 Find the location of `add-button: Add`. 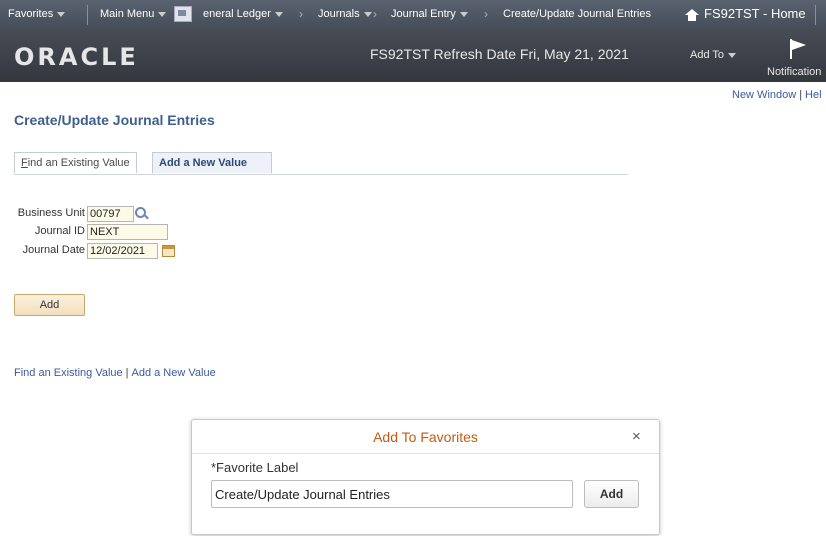

add-button: Add is located at coordinates (49, 305).